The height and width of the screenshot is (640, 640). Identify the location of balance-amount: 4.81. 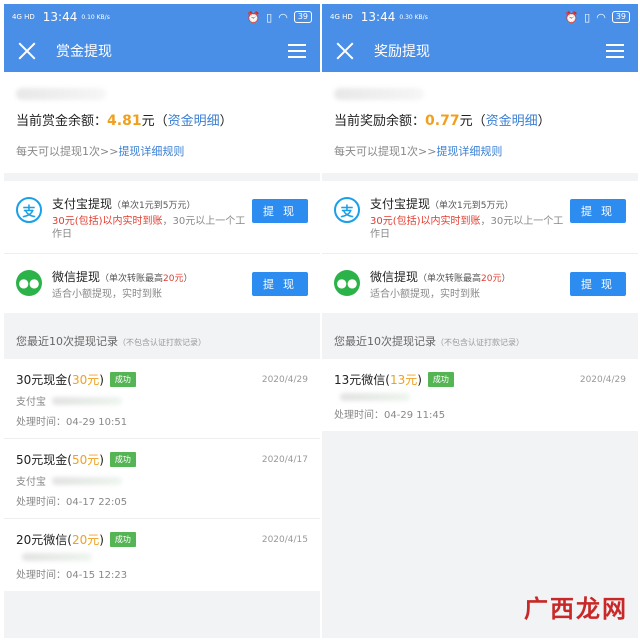
(124, 121).